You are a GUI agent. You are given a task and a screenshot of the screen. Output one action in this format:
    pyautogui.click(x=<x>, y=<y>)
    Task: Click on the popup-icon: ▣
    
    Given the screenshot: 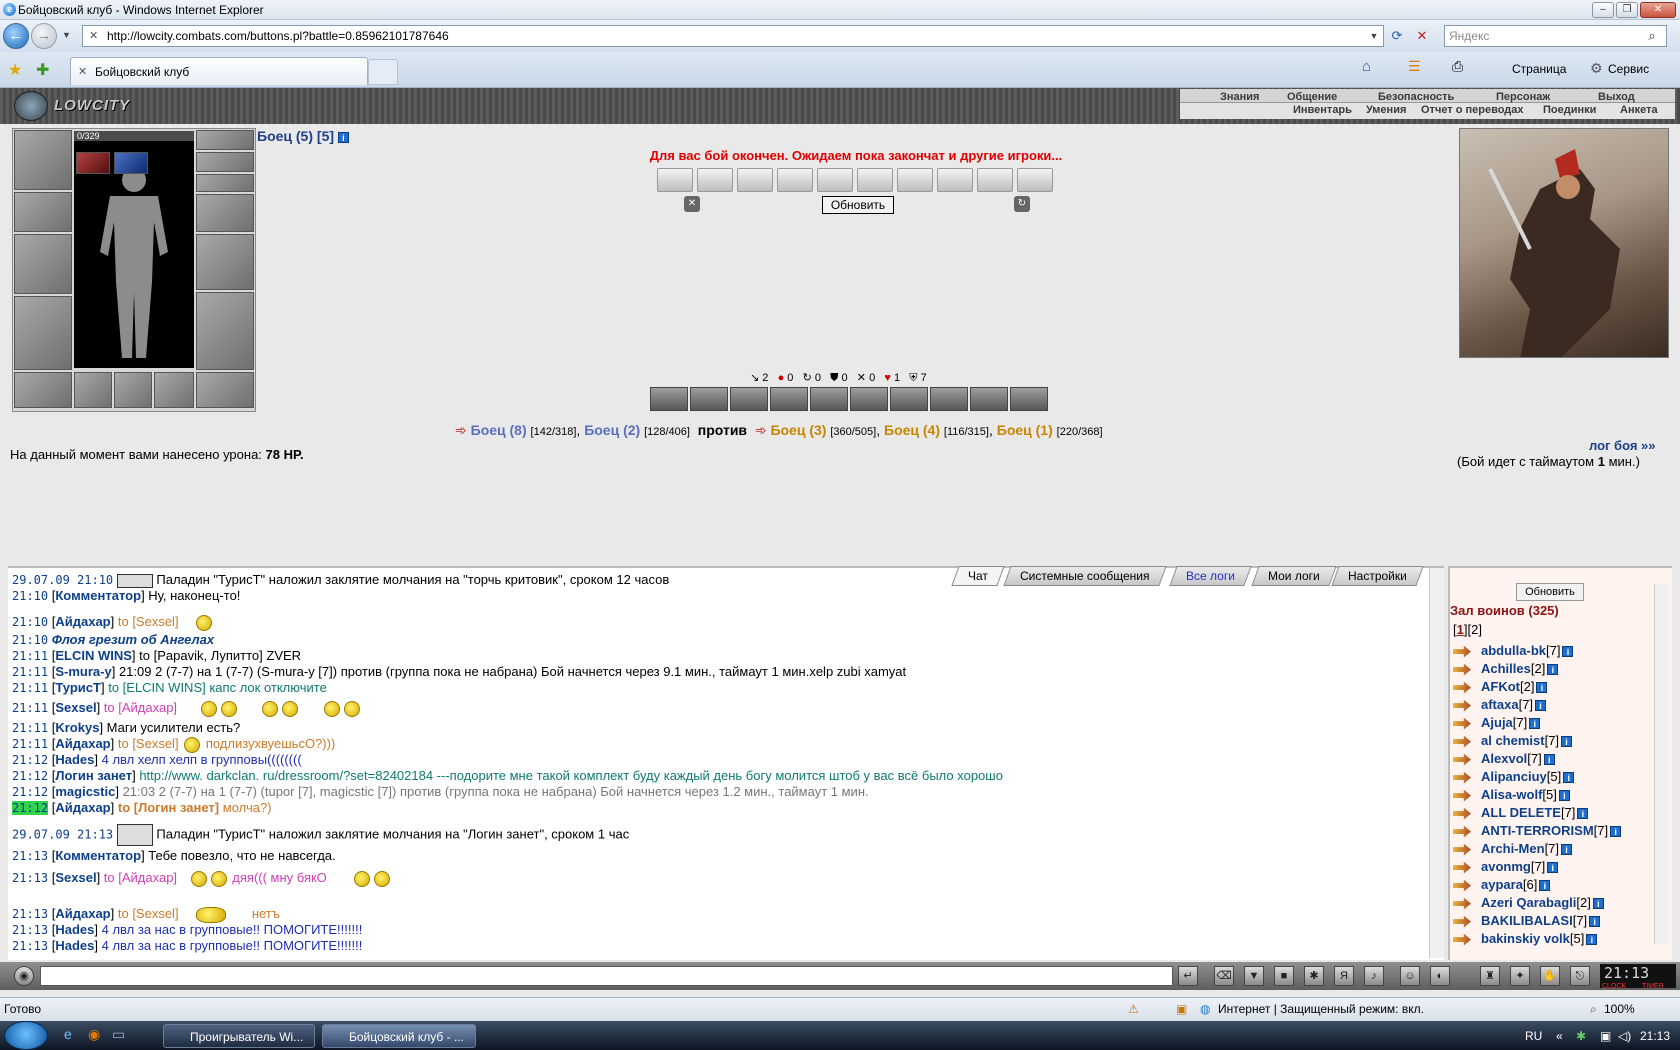 What is the action you would take?
    pyautogui.click(x=1181, y=1009)
    